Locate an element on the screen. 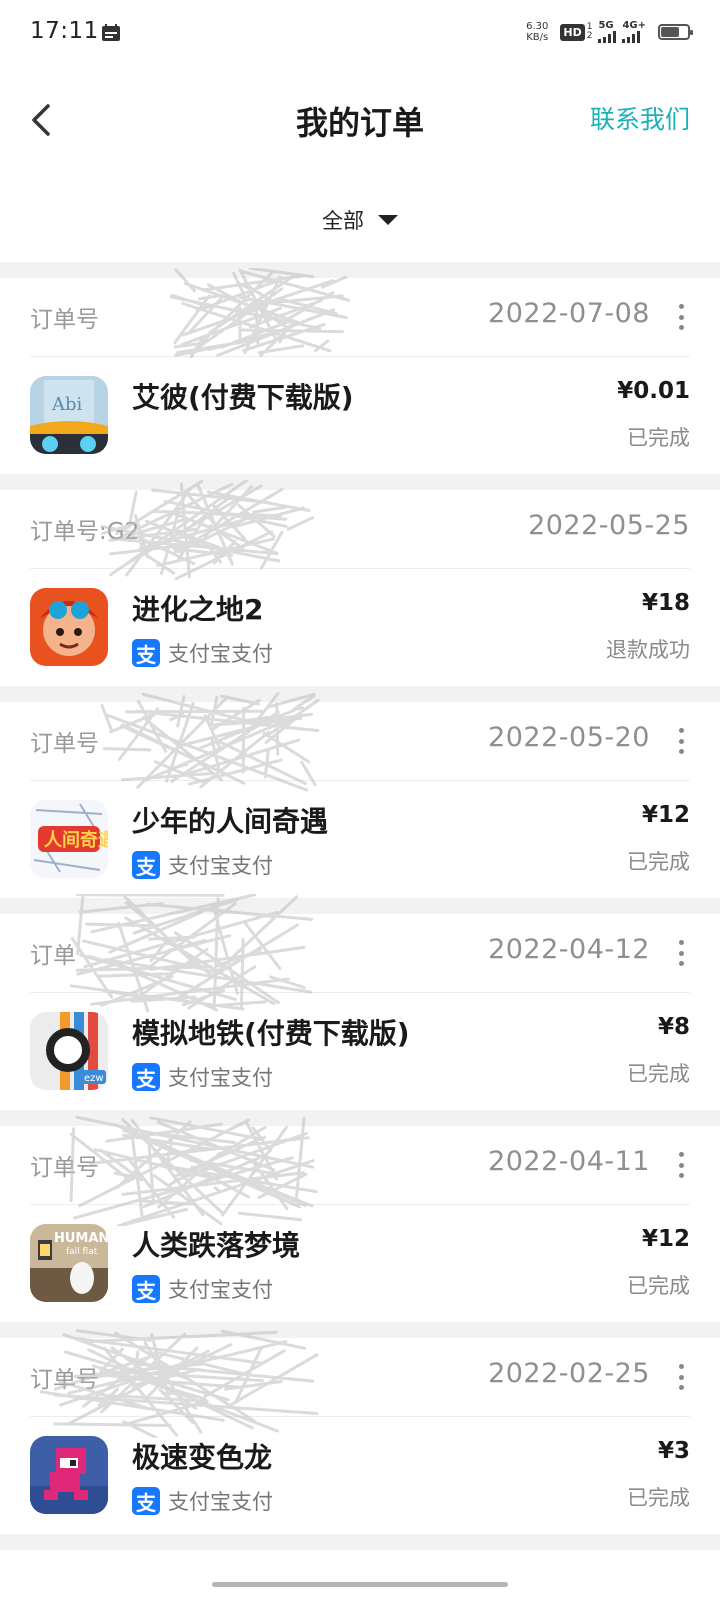 Image resolution: width=720 pixels, height=1600 pixels. battery-icon is located at coordinates (675, 32).